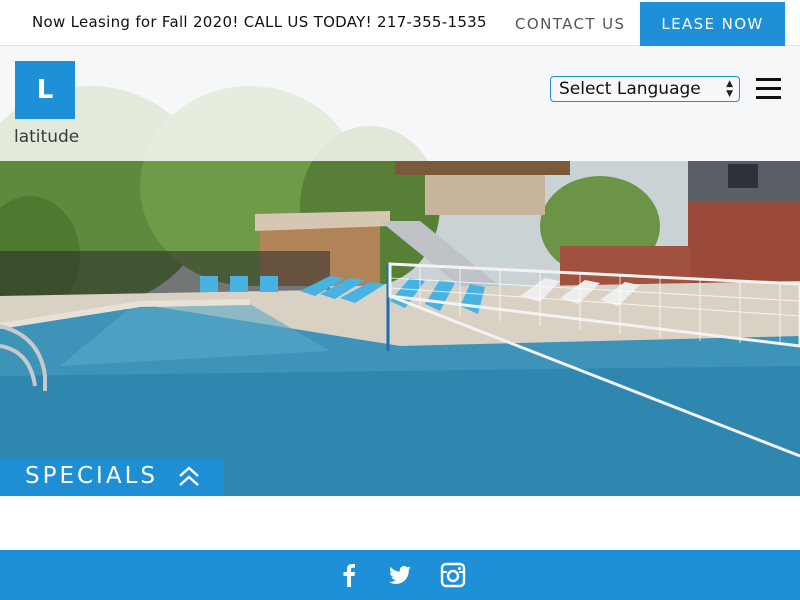 This screenshot has width=800, height=600. I want to click on language-select-value: Select Language, so click(630, 89).